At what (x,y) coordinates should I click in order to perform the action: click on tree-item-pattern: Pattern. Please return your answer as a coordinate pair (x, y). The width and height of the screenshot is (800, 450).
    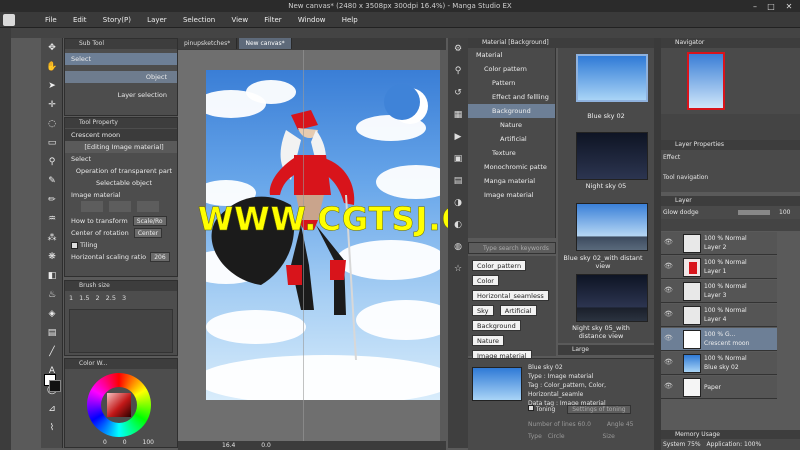
    Looking at the image, I should click on (511, 83).